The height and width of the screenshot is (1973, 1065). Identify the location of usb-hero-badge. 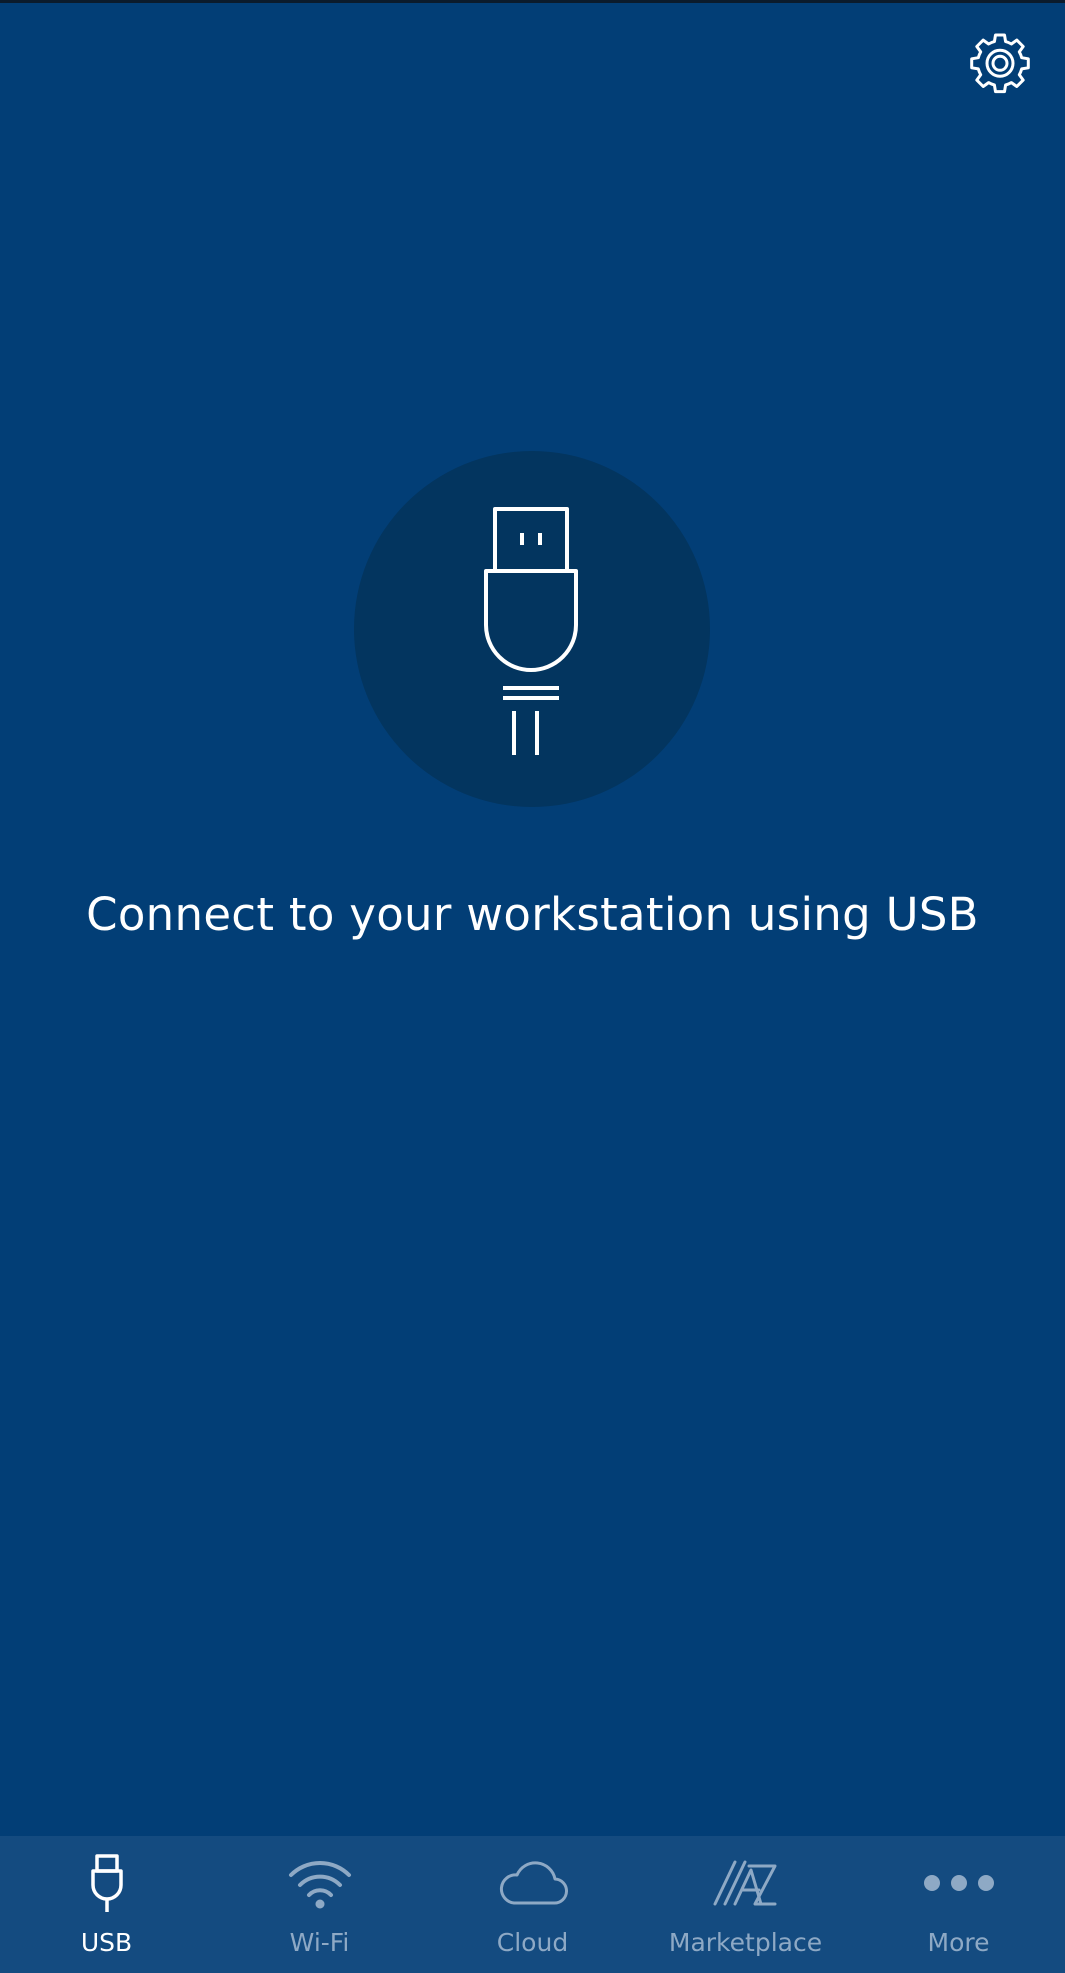
(532, 629).